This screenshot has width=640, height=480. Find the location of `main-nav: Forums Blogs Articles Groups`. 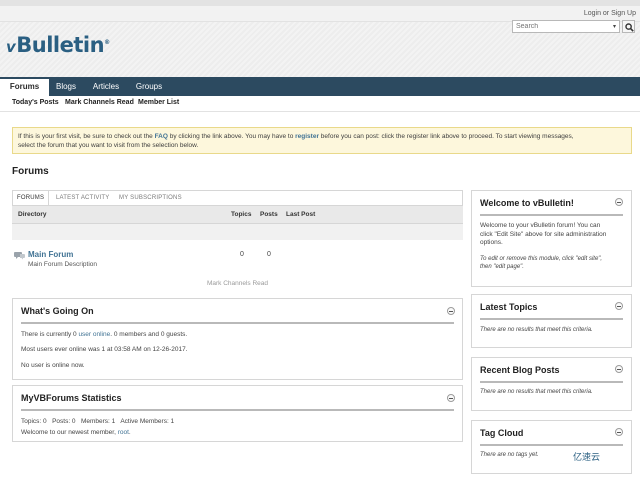

main-nav: Forums Blogs Articles Groups is located at coordinates (320, 86).